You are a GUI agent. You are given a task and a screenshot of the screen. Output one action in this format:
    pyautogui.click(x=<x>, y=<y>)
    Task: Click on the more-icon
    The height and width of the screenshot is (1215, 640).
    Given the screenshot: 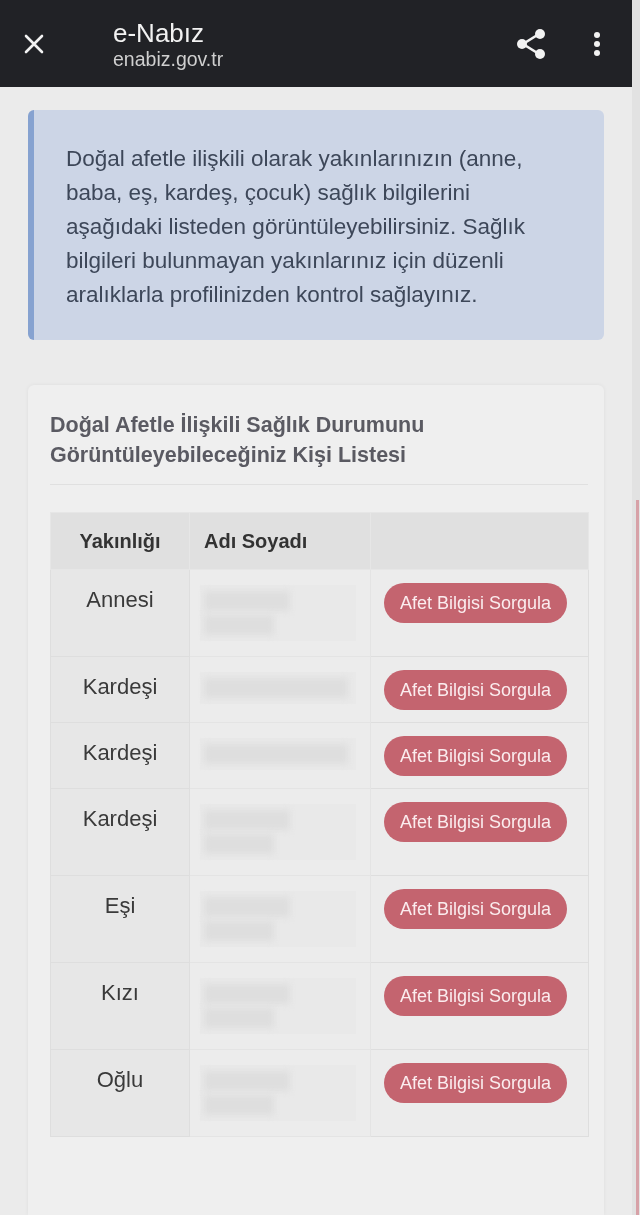 What is the action you would take?
    pyautogui.click(x=597, y=43)
    